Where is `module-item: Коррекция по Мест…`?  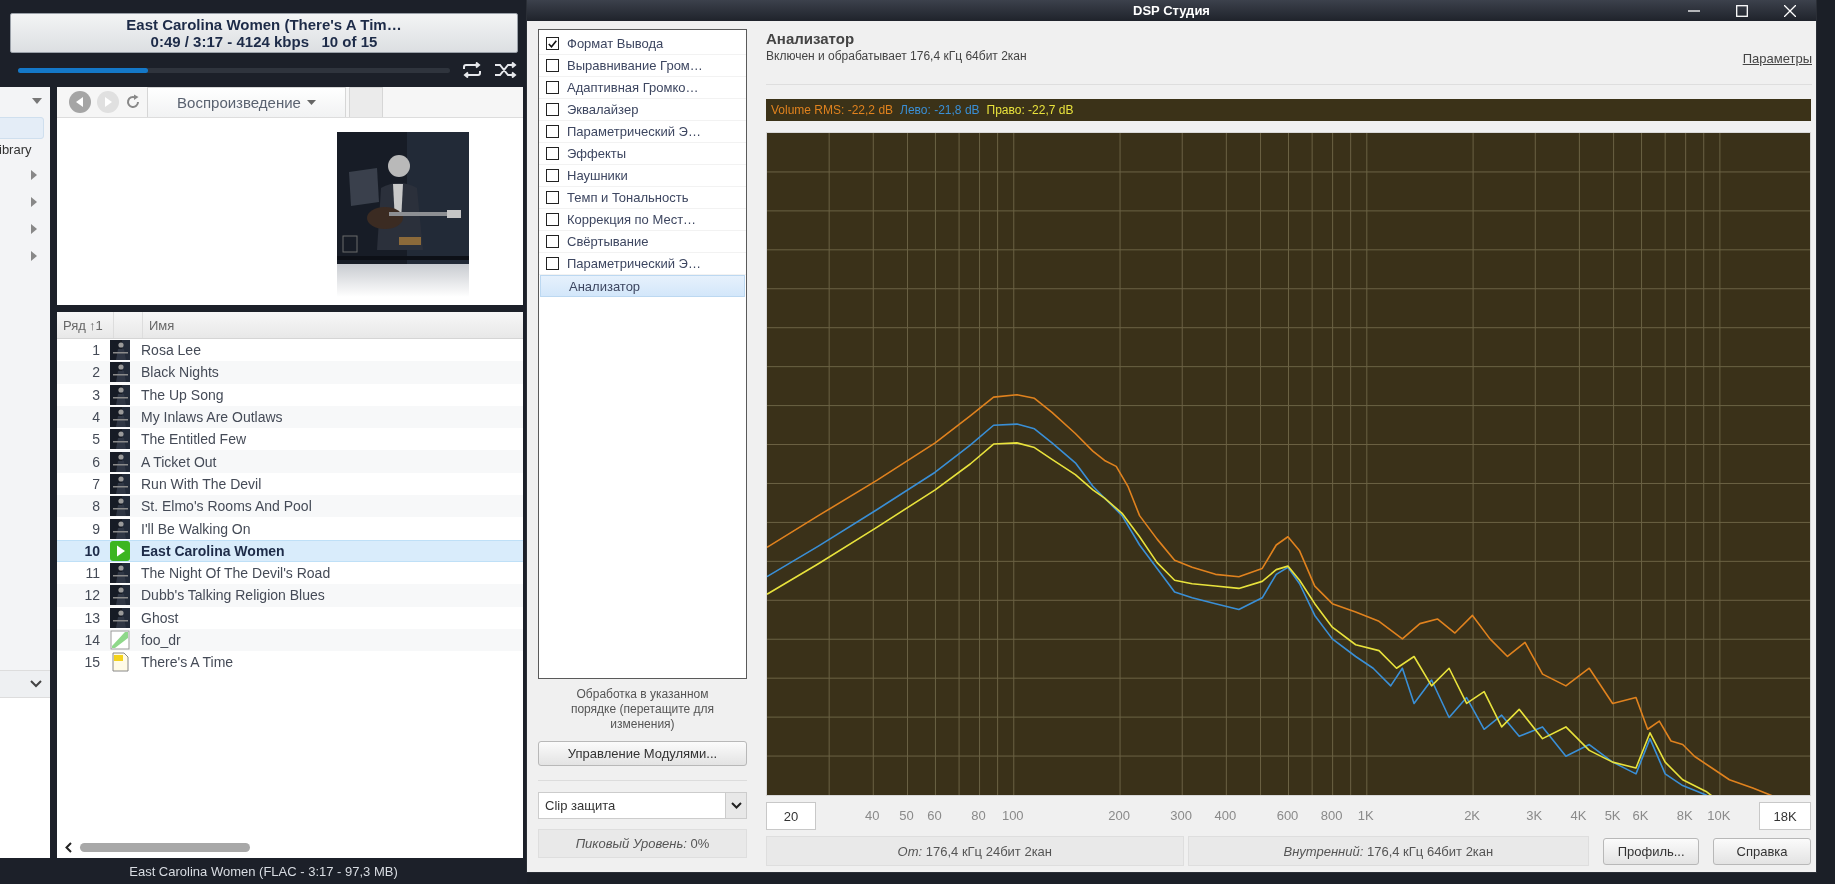 module-item: Коррекция по Мест… is located at coordinates (642, 220).